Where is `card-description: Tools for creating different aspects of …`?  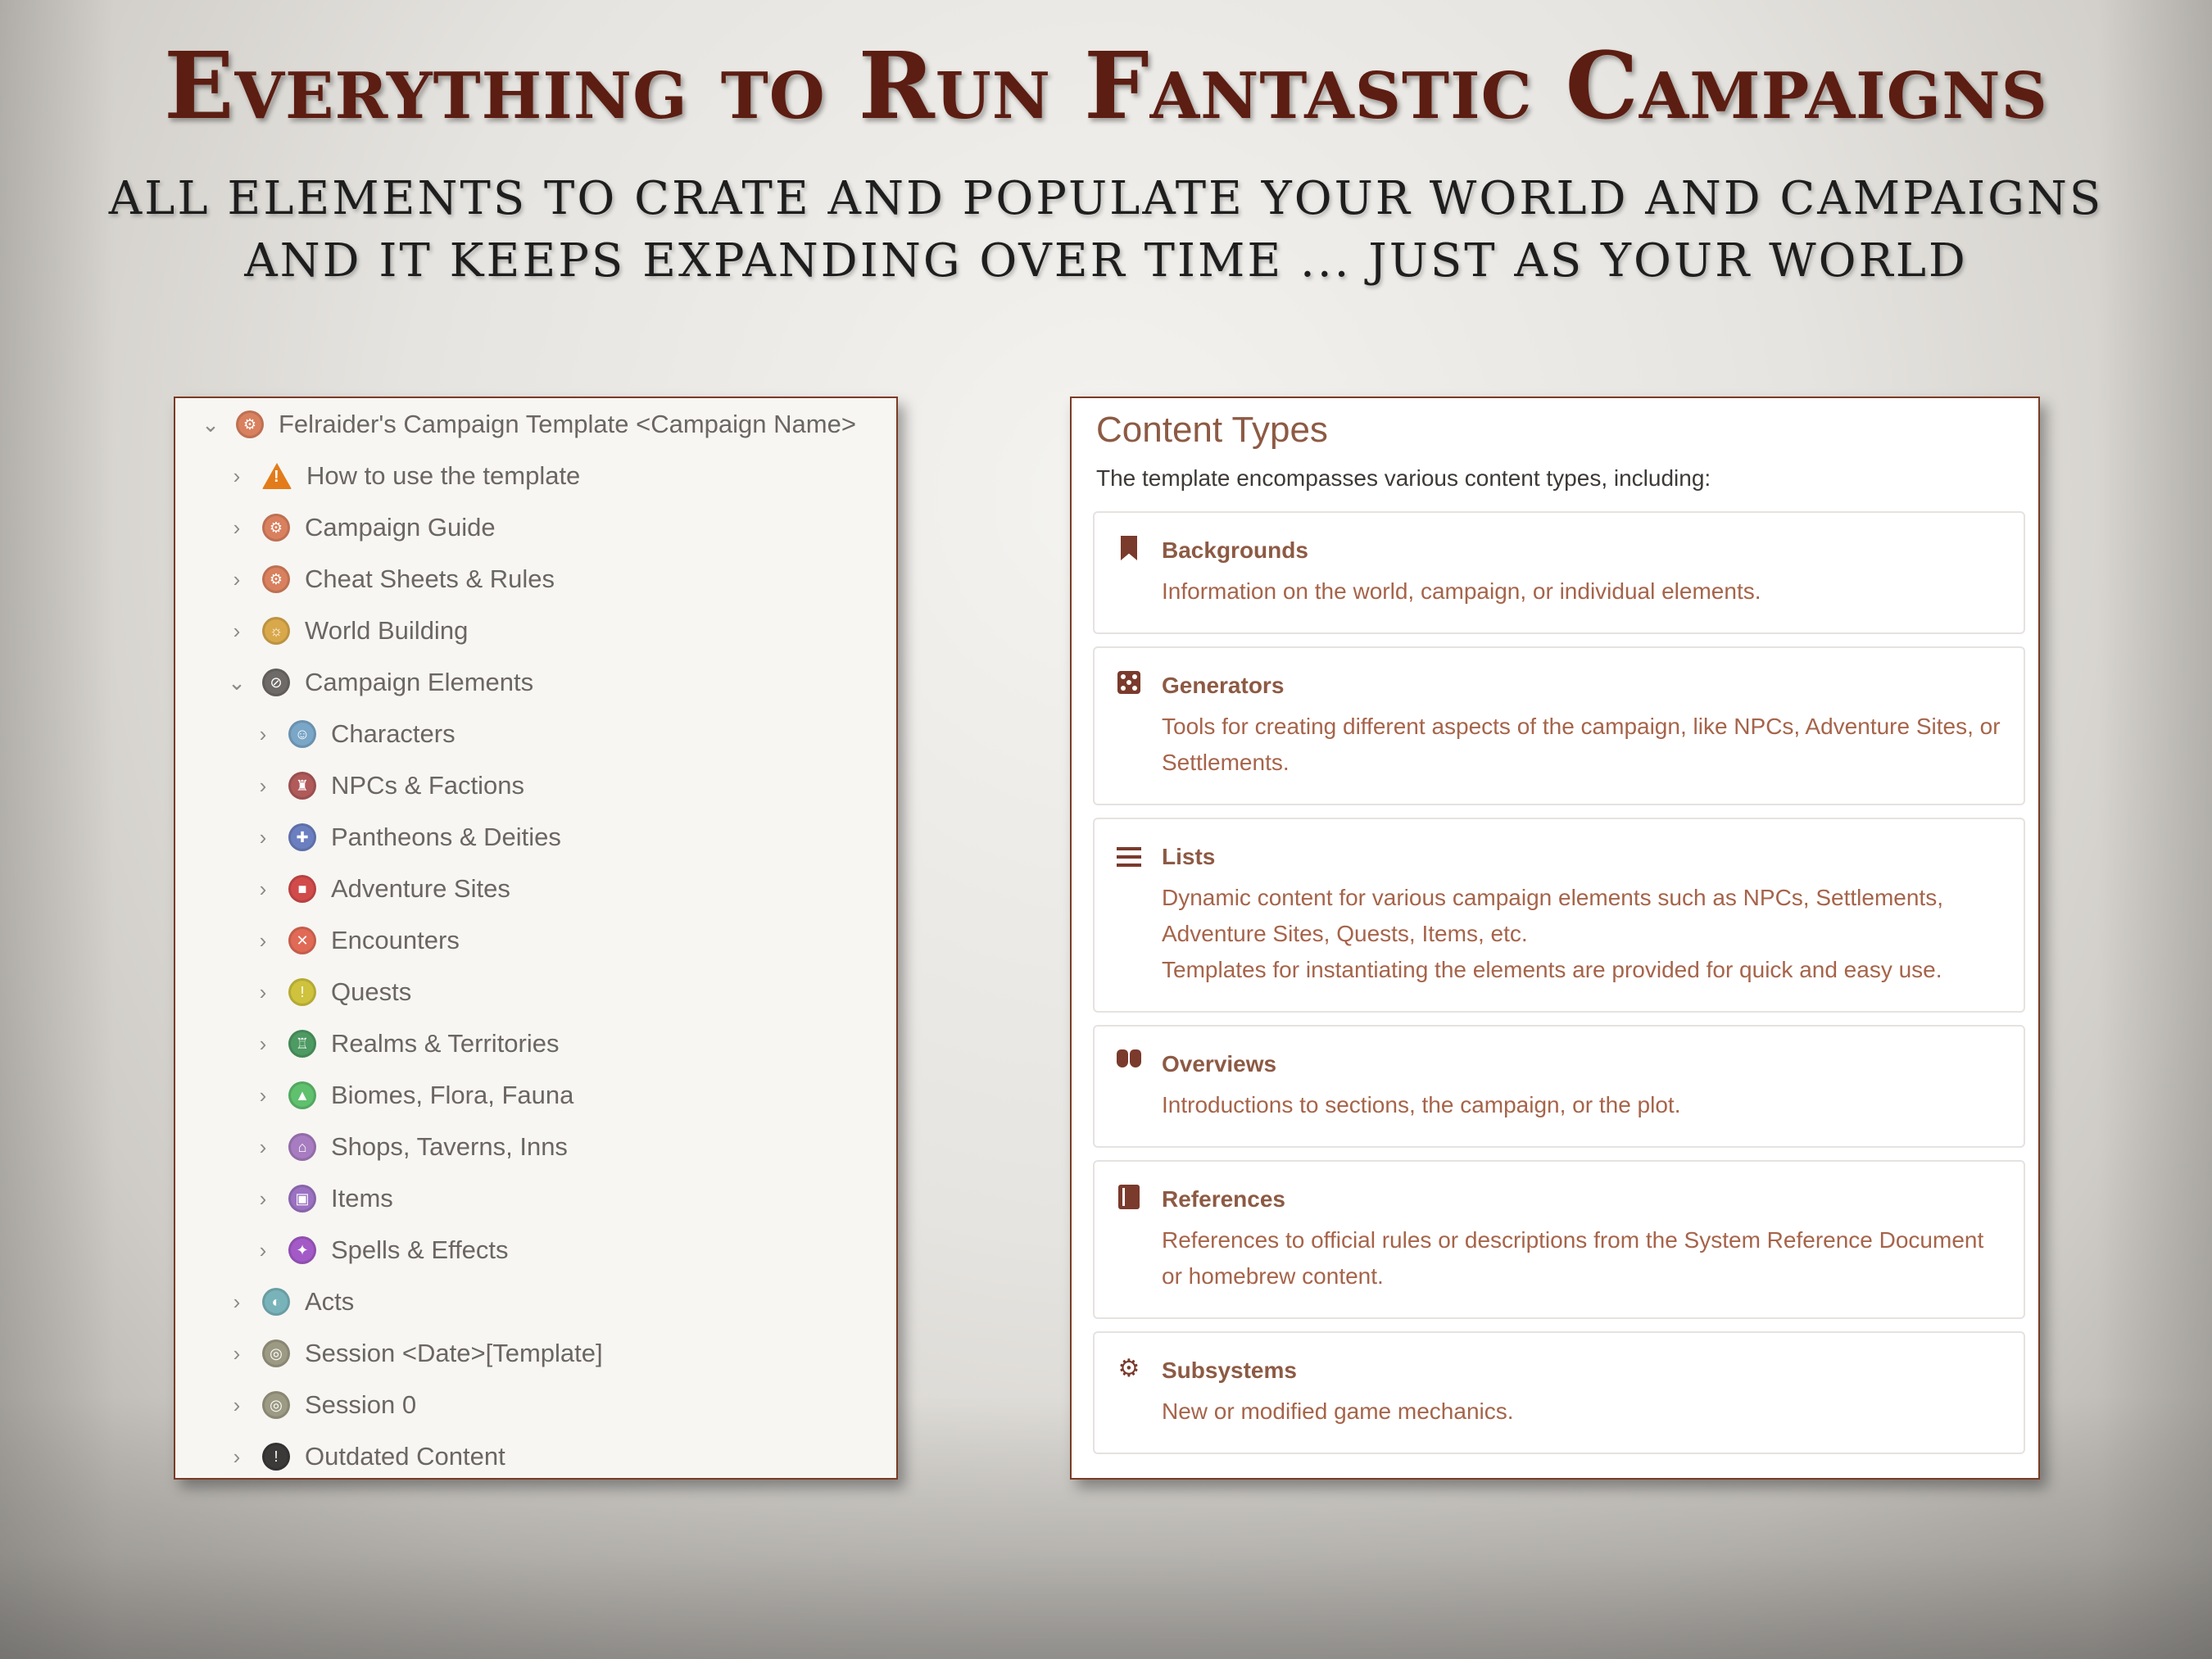
card-description: Tools for creating different aspects of … is located at coordinates (1581, 744).